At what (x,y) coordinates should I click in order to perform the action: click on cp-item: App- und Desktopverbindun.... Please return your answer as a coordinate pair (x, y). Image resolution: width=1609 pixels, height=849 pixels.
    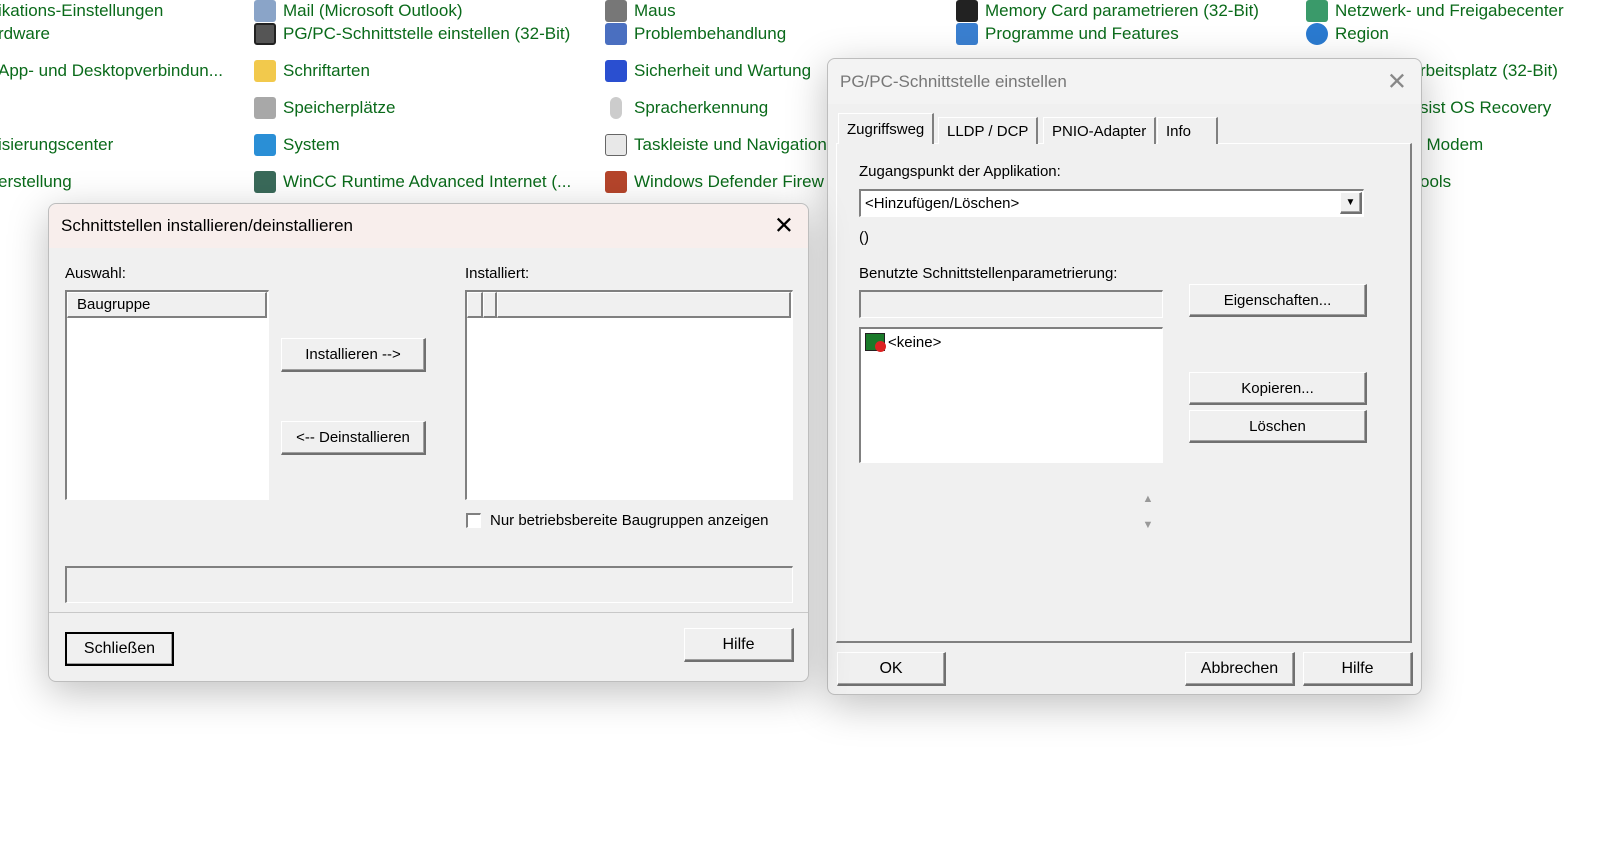
    Looking at the image, I should click on (111, 71).